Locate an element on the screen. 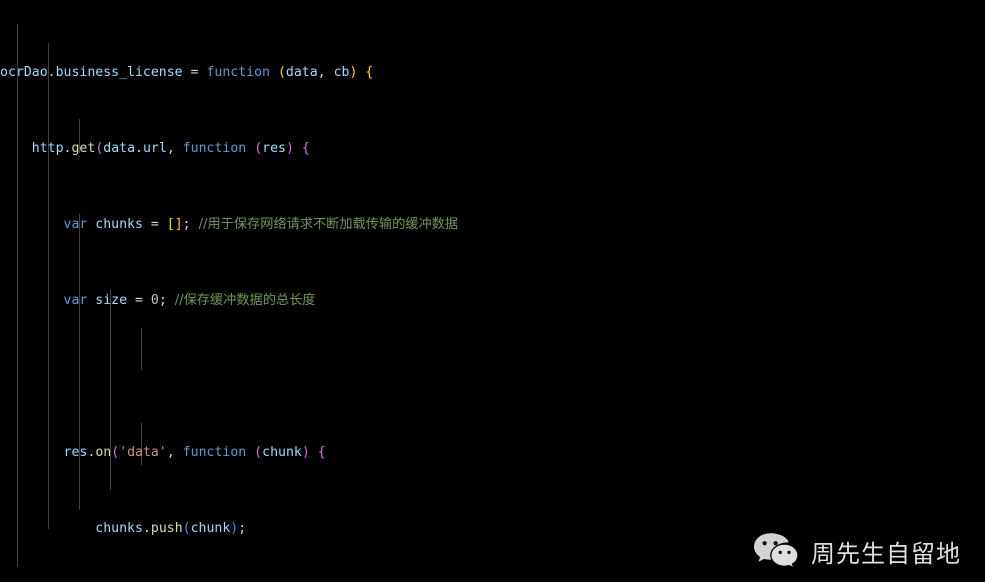 The width and height of the screenshot is (985, 582). token-on: on is located at coordinates (103, 452).